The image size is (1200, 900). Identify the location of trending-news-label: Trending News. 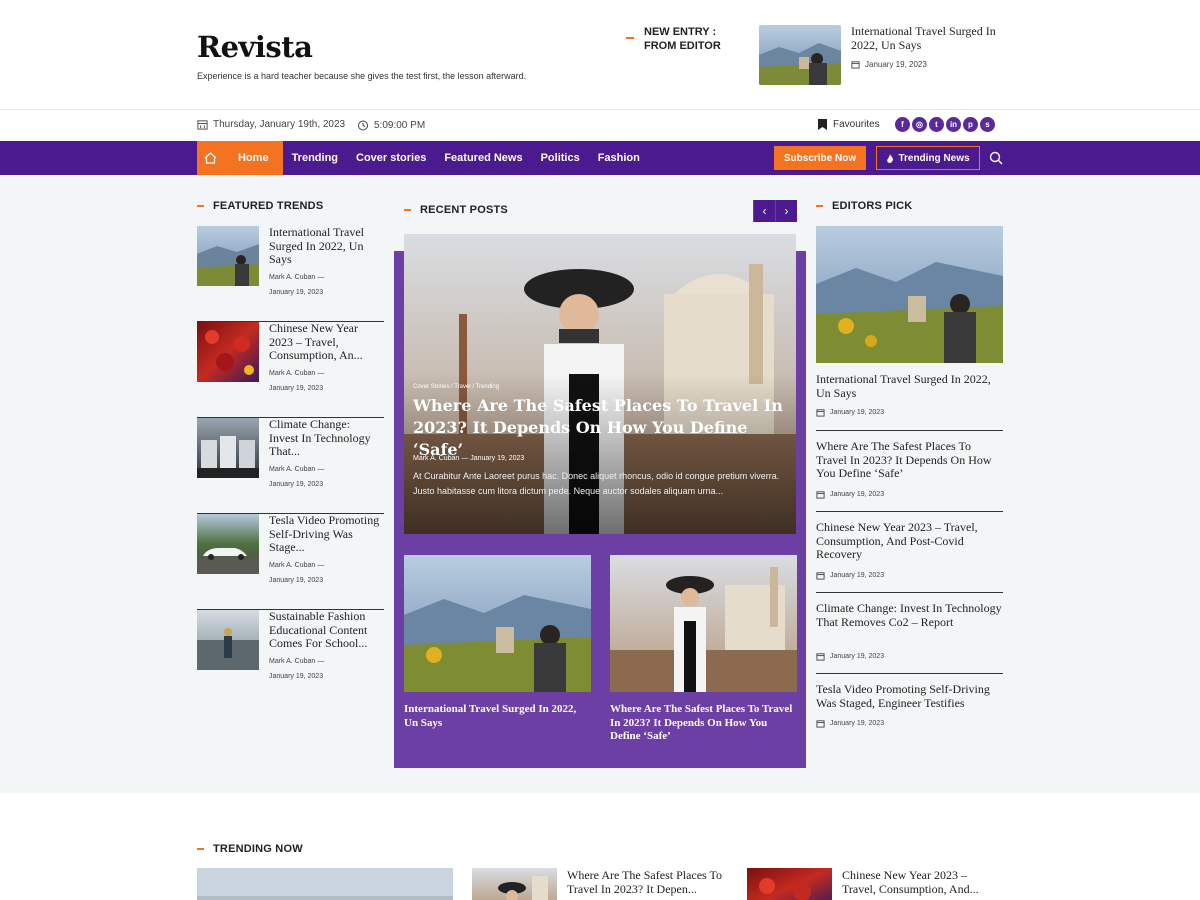
(934, 158).